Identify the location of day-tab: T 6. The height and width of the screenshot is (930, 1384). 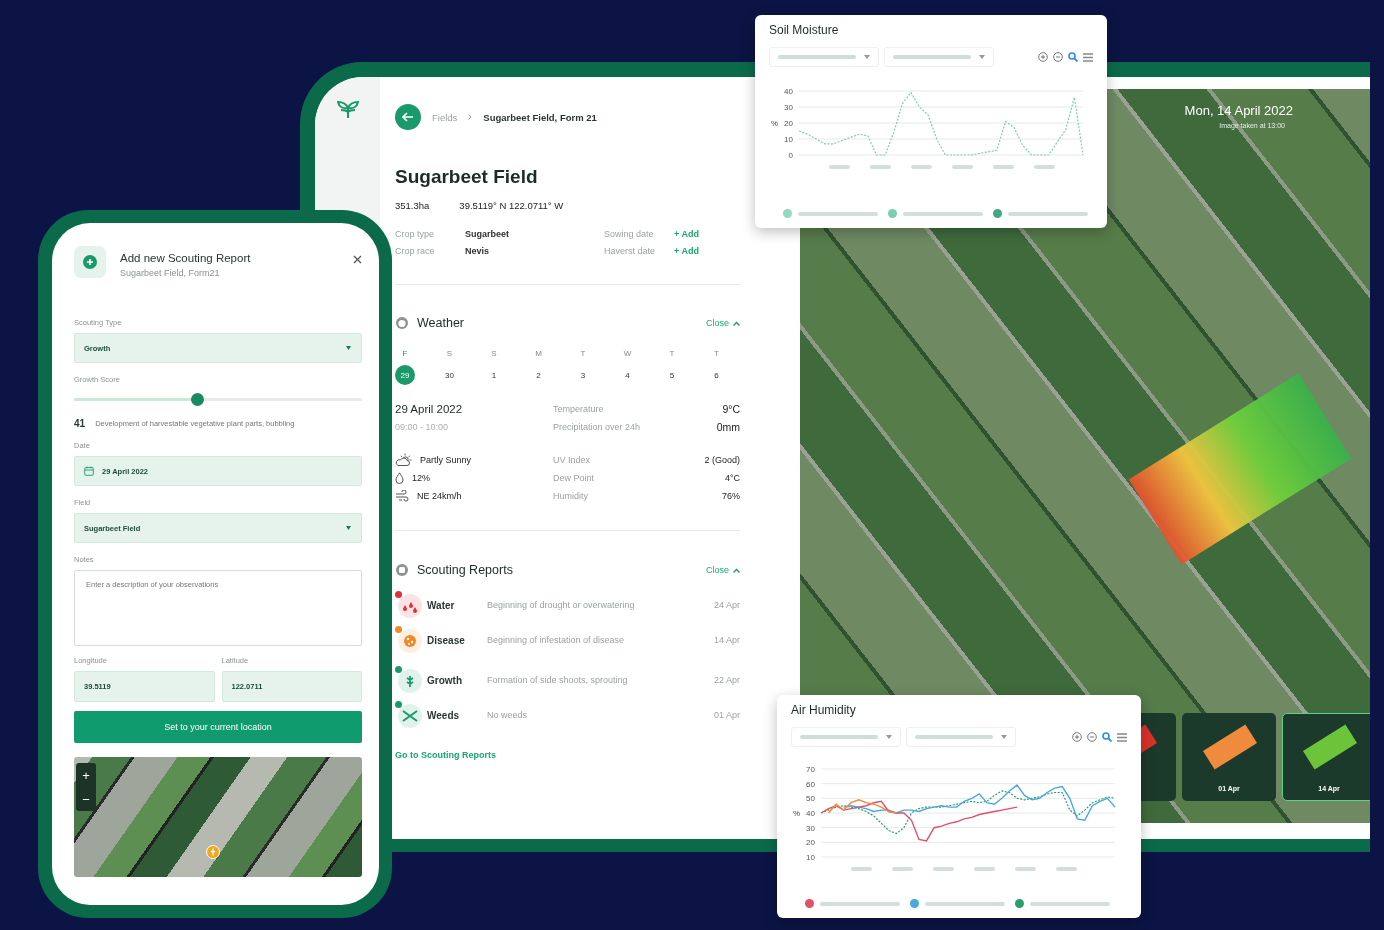
(716, 367).